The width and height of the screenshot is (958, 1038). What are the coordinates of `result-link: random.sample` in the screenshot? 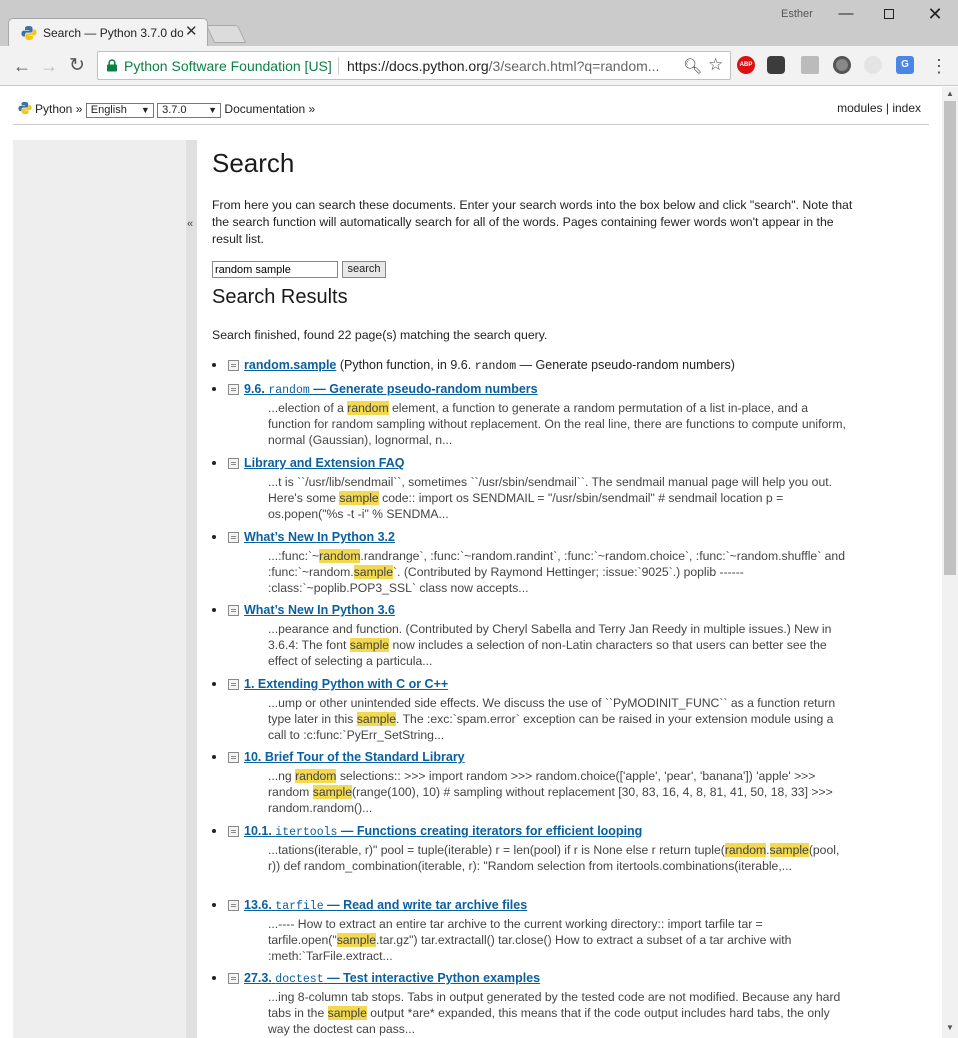 It's located at (290, 365).